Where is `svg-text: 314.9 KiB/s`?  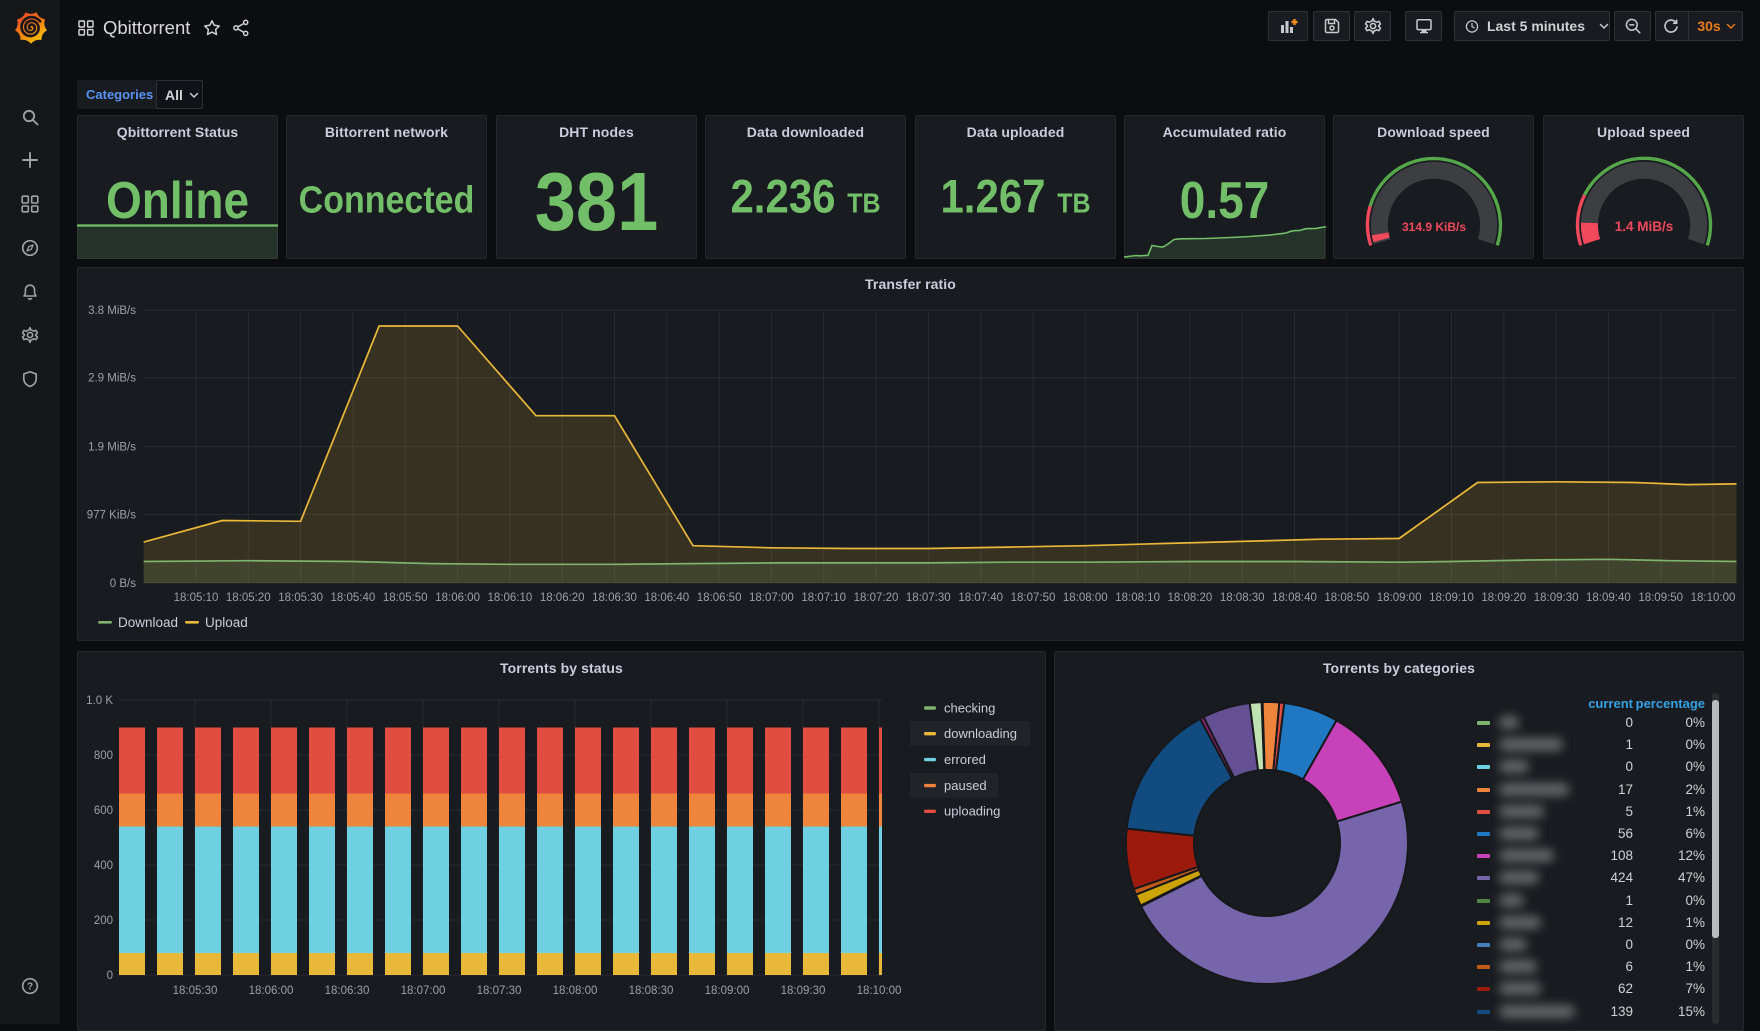
svg-text: 314.9 KiB/s is located at coordinates (1434, 227).